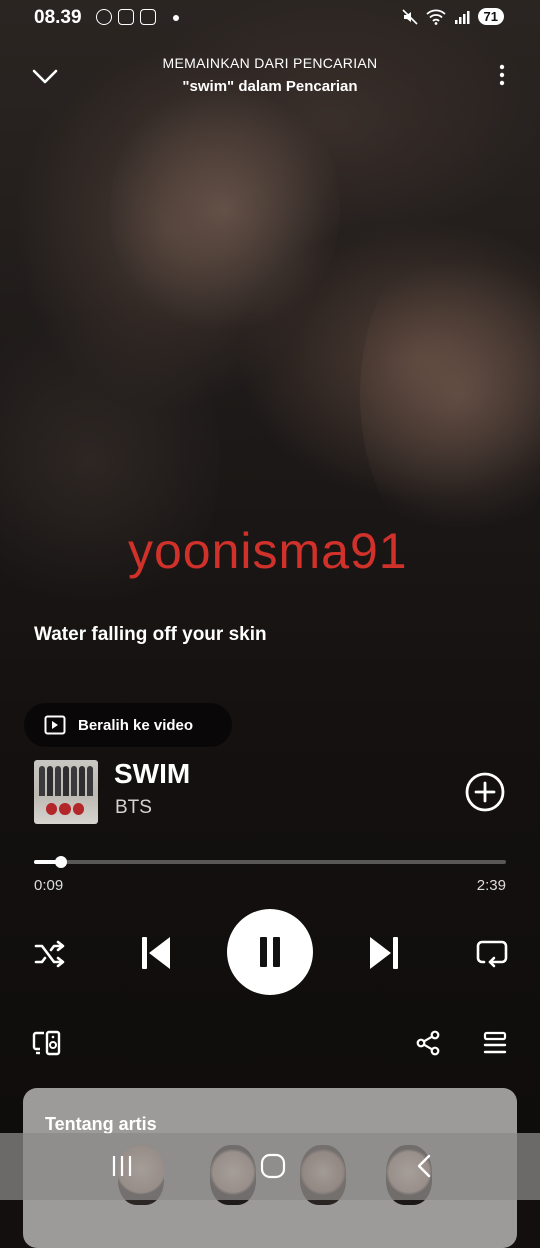 The width and height of the screenshot is (540, 1248). I want to click on signal-icon, so click(462, 17).